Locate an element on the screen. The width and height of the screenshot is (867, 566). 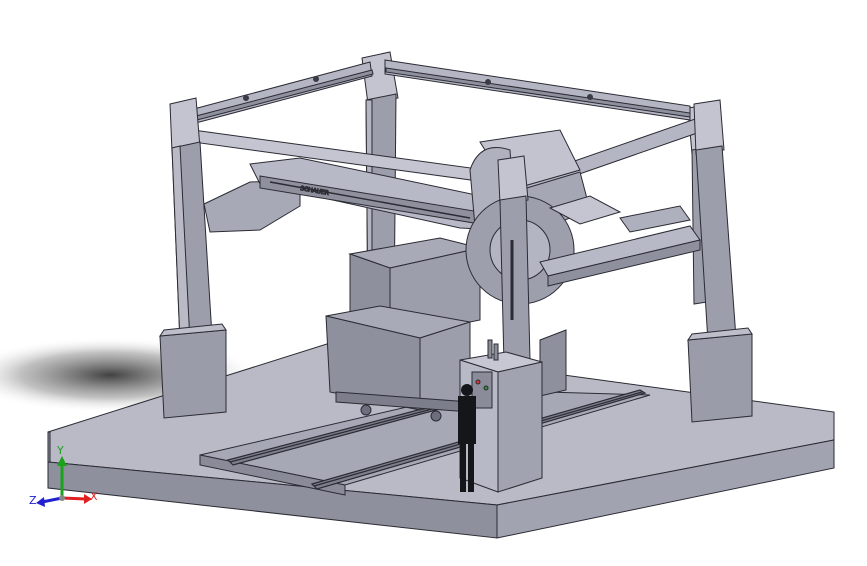
axis-x-line is located at coordinates (74, 498).